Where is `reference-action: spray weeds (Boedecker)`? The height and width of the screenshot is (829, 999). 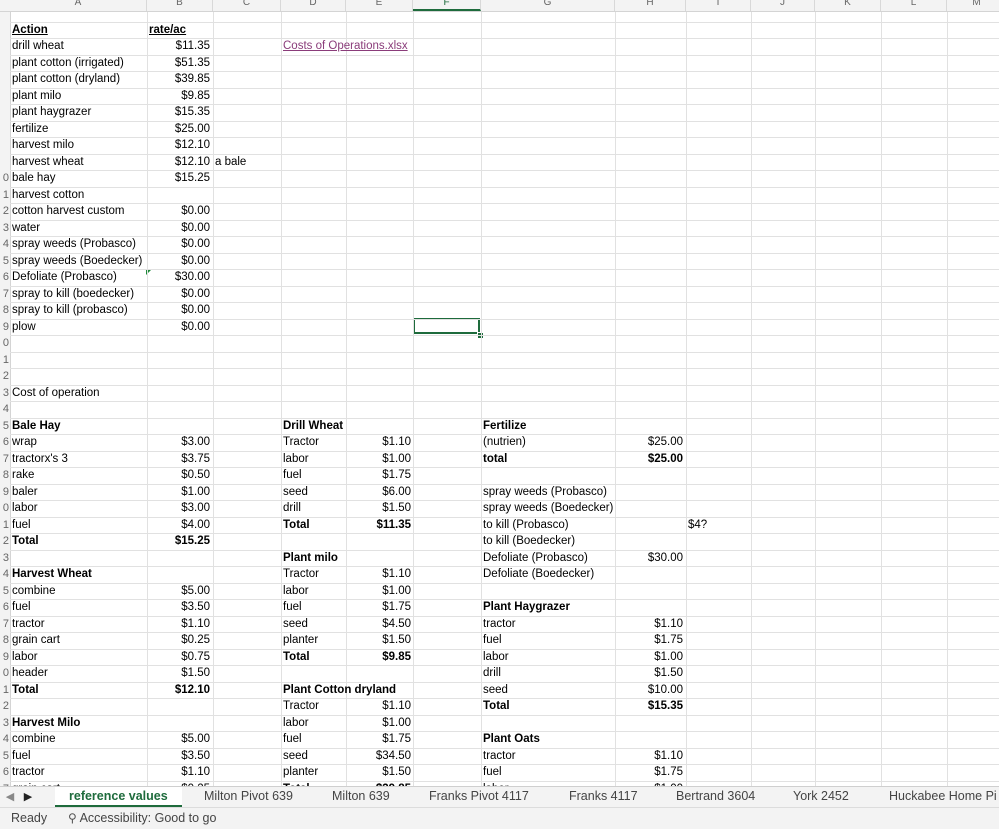
reference-action: spray weeds (Boedecker) is located at coordinates (78, 261).